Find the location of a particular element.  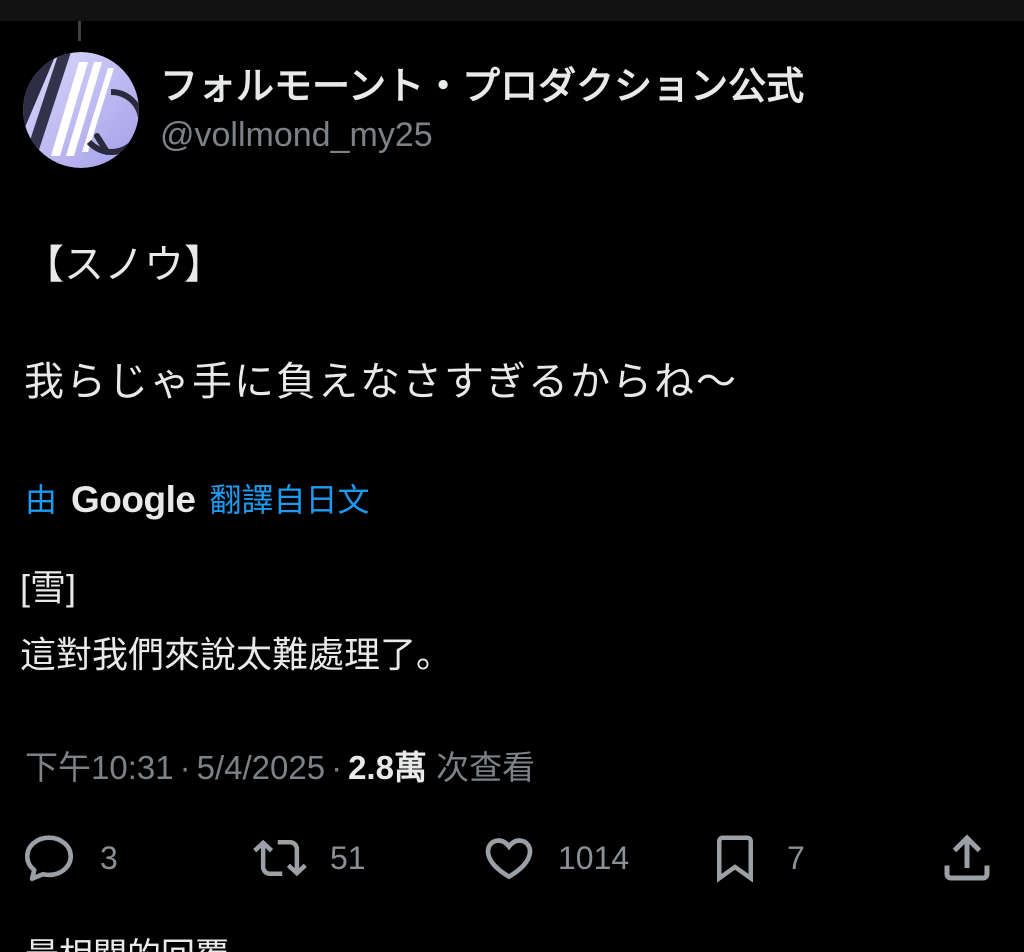

replies-section-header: 最相關的回覆 is located at coordinates (512, 940).